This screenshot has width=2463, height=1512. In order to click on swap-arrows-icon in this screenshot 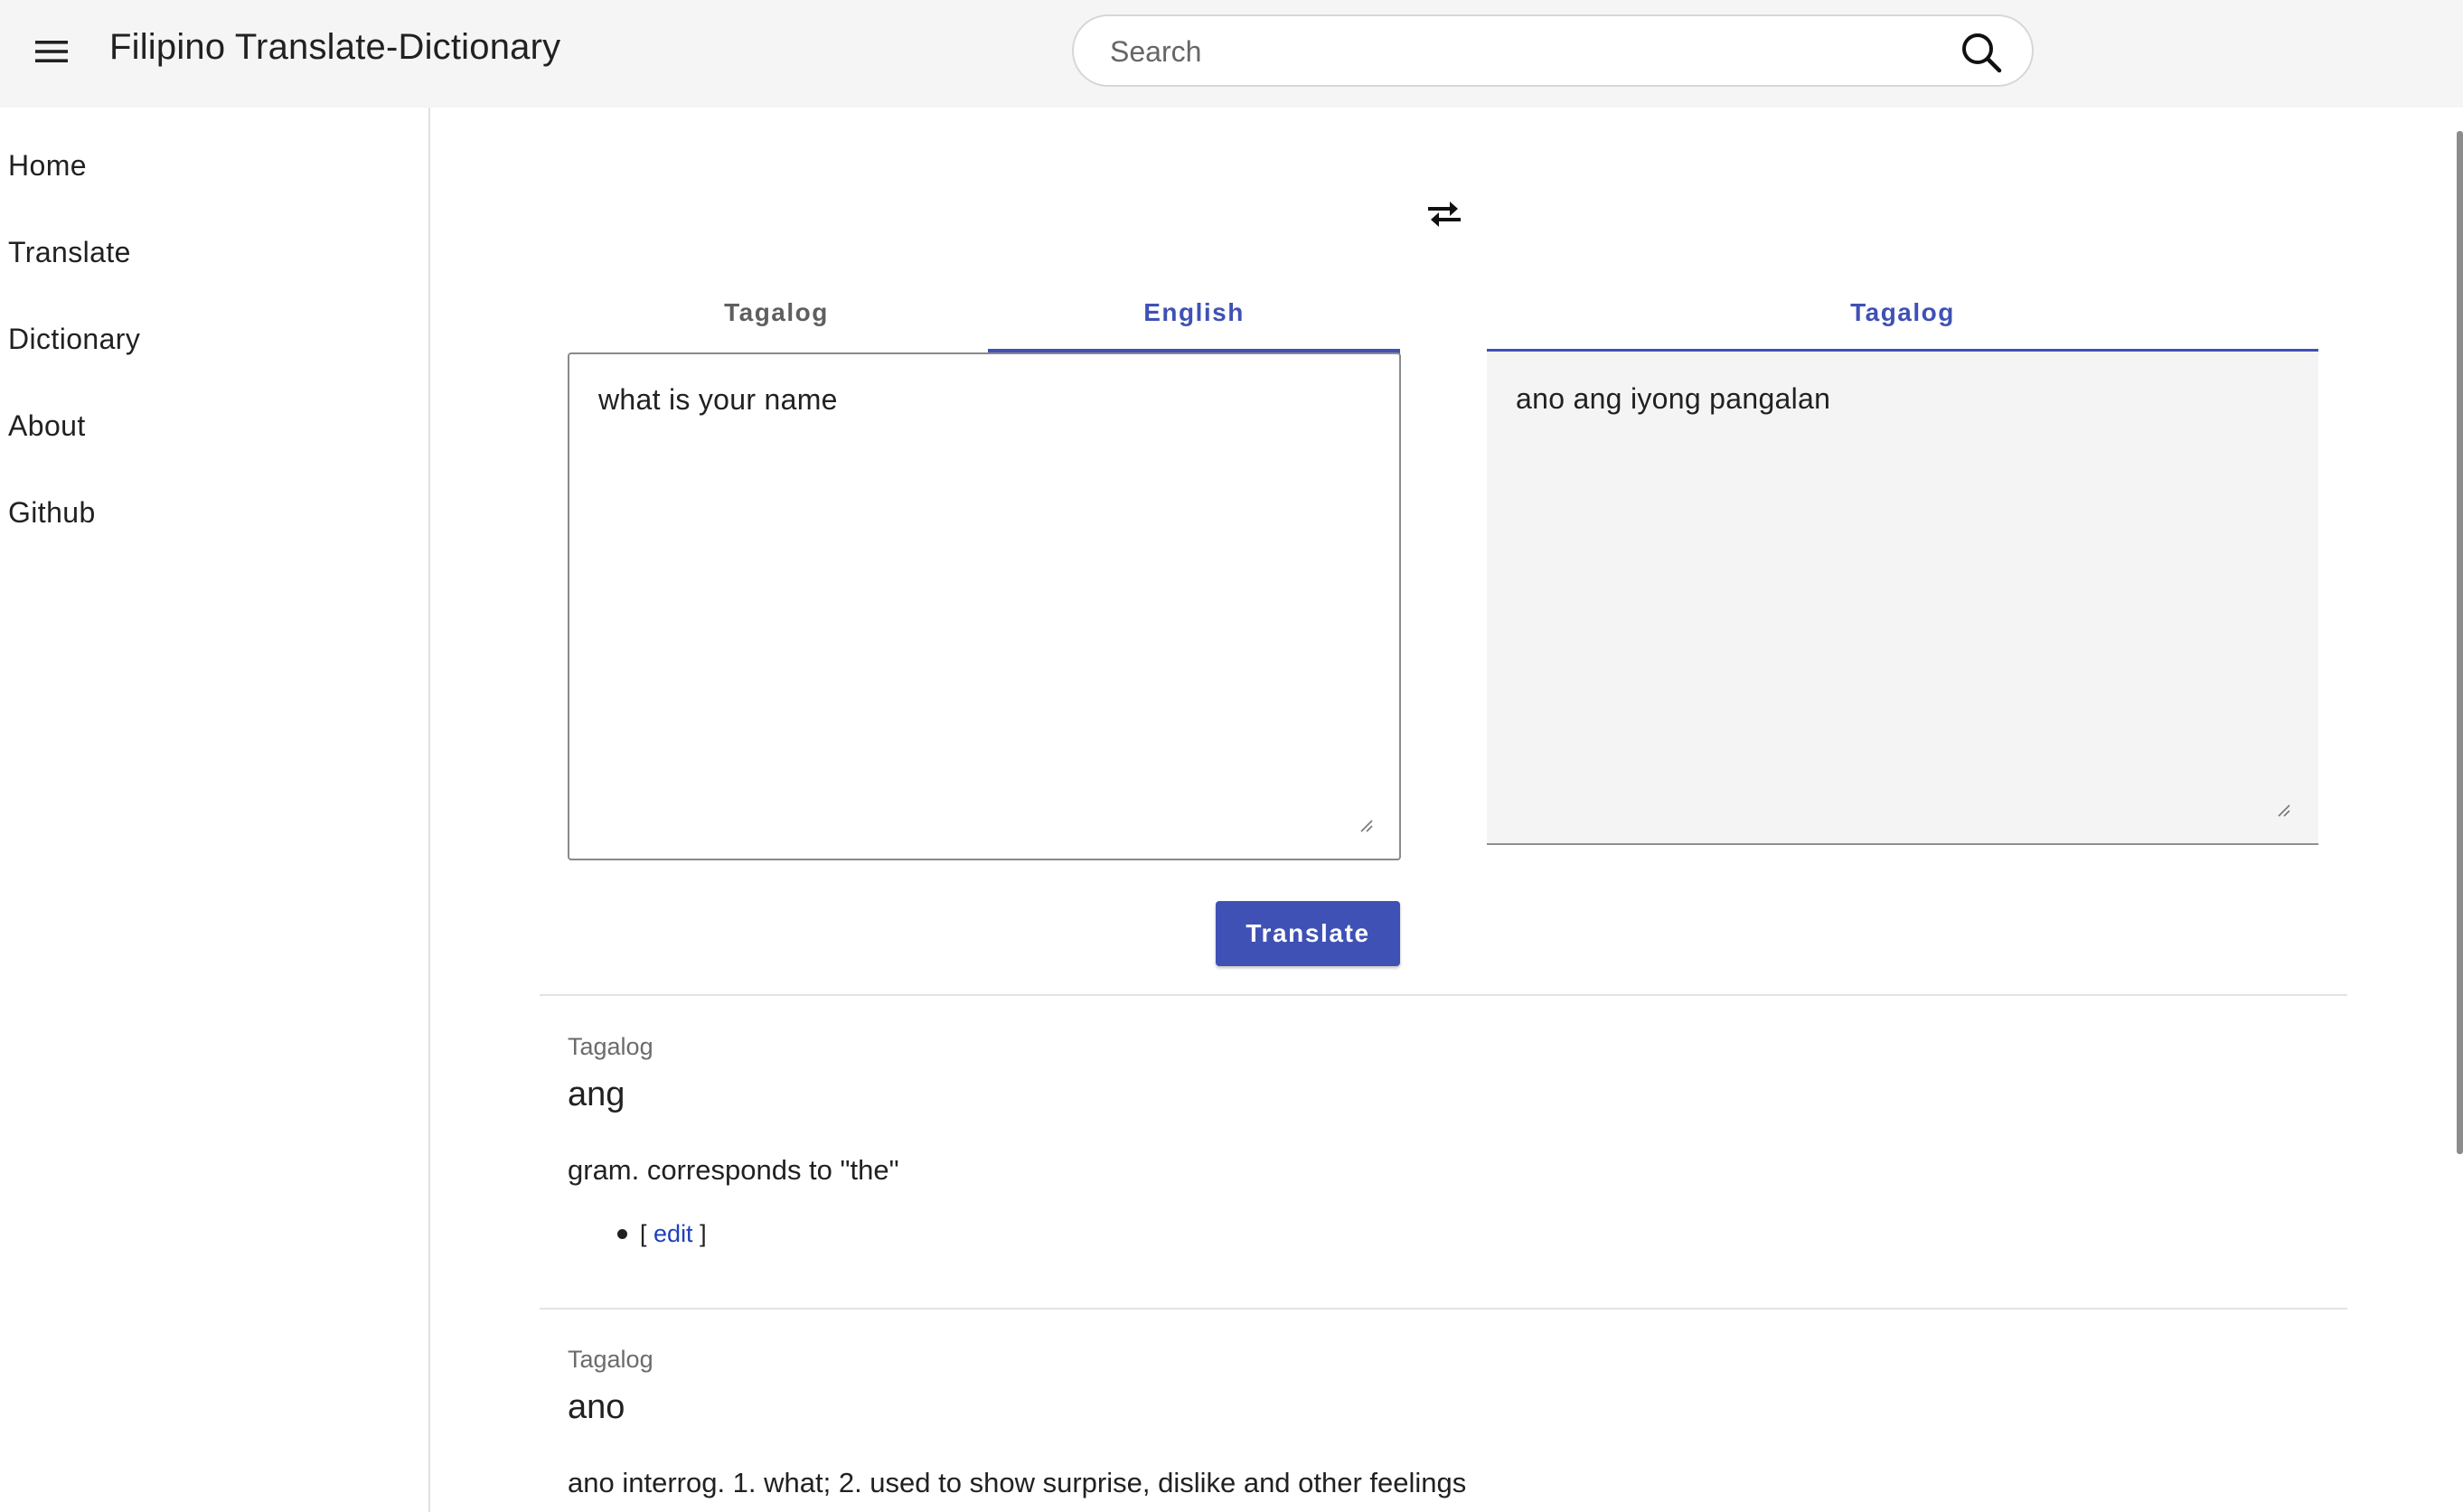, I will do `click(1444, 214)`.